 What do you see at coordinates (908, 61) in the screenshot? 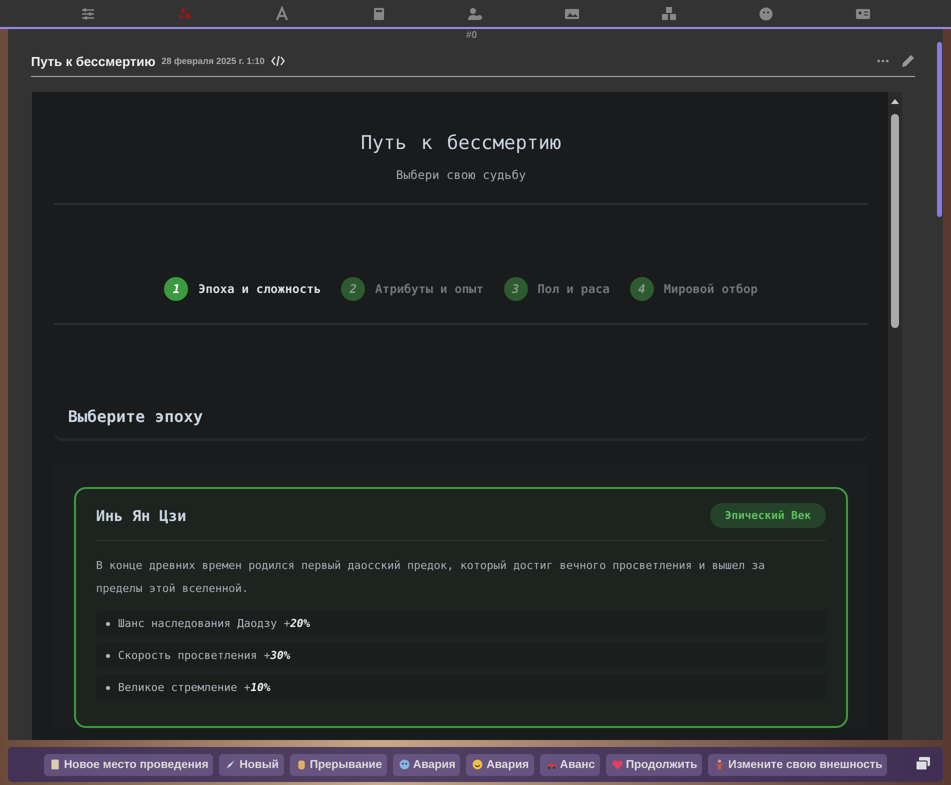
I see `pencil-icon` at bounding box center [908, 61].